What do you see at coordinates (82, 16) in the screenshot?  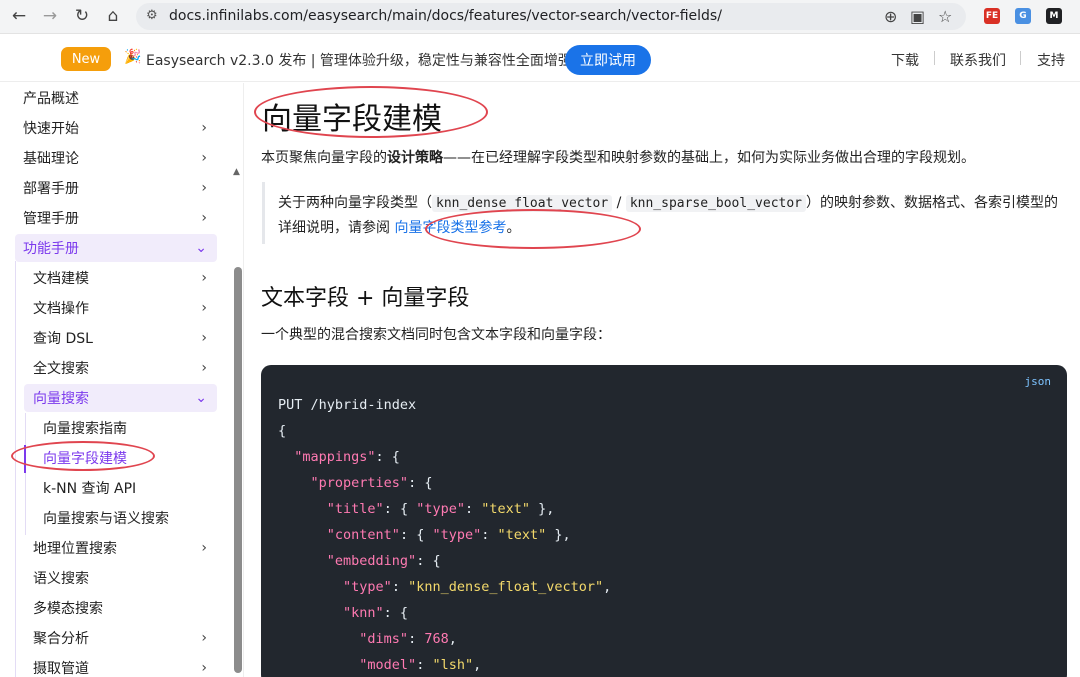 I see `reload-icon: ↻` at bounding box center [82, 16].